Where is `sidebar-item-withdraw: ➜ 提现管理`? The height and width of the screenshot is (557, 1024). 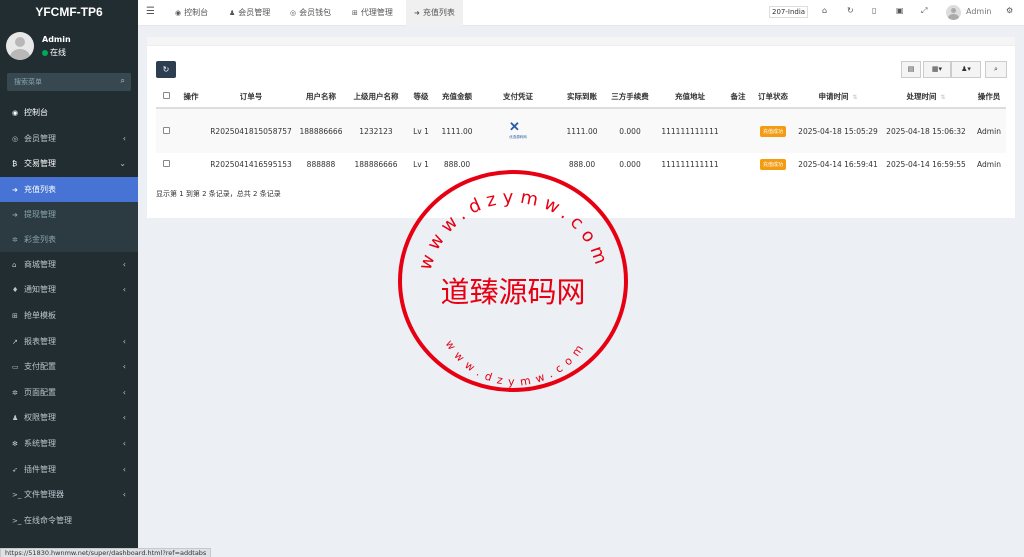
sidebar-item-withdraw: ➜ 提现管理 is located at coordinates (69, 214).